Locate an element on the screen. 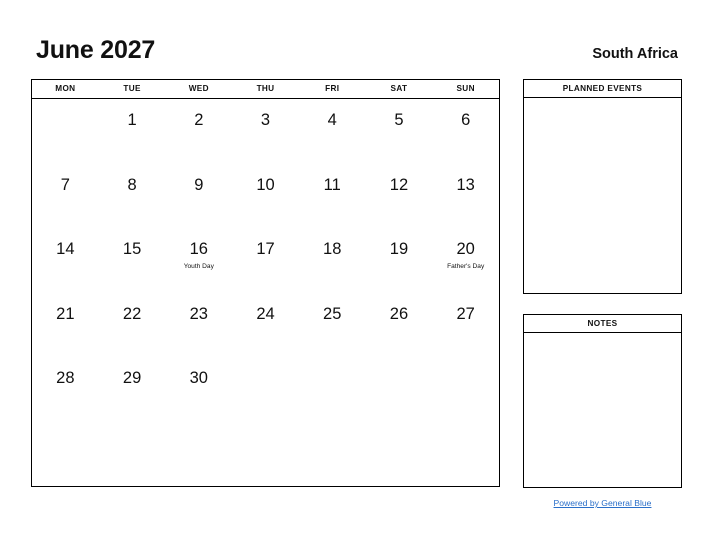 This screenshot has height=550, width=712. day-cell: 14 is located at coordinates (65, 260).